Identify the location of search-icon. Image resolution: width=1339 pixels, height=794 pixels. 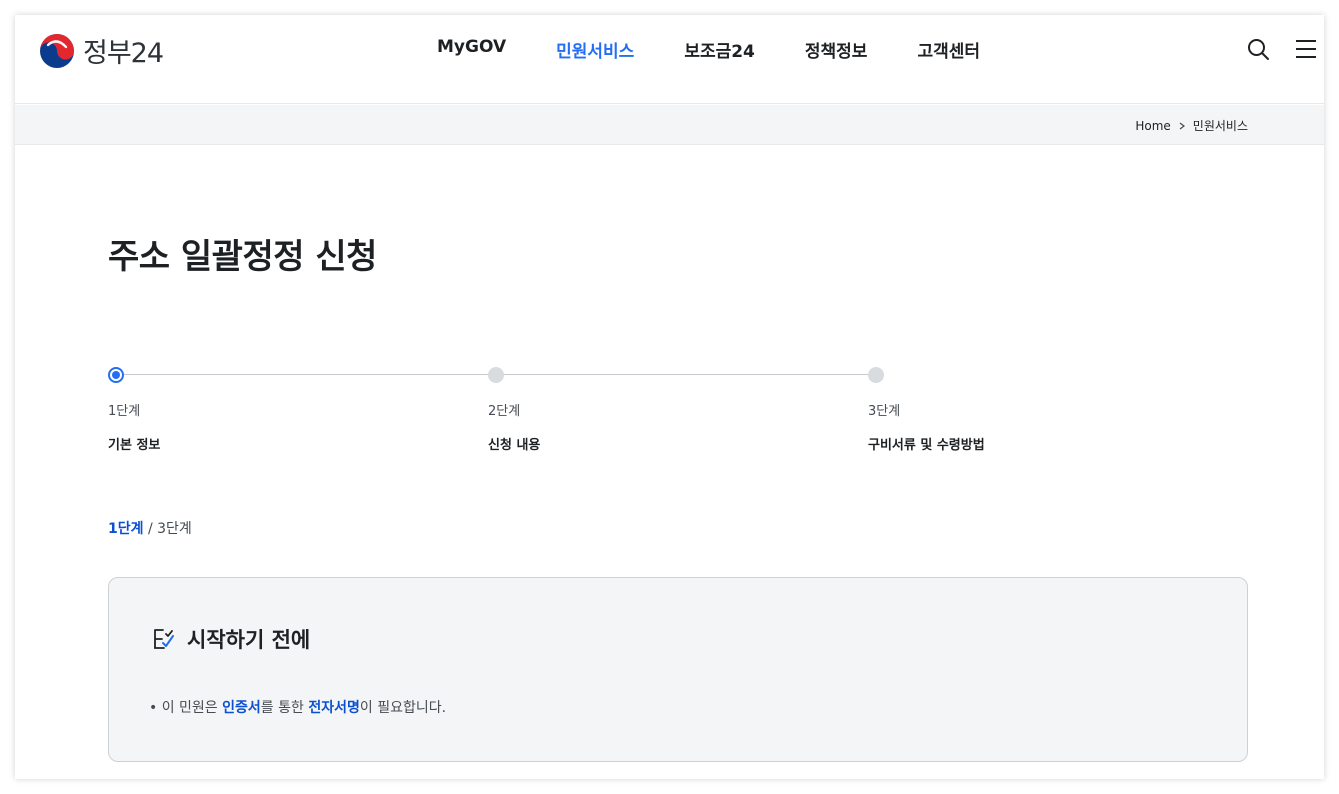
(1258, 49).